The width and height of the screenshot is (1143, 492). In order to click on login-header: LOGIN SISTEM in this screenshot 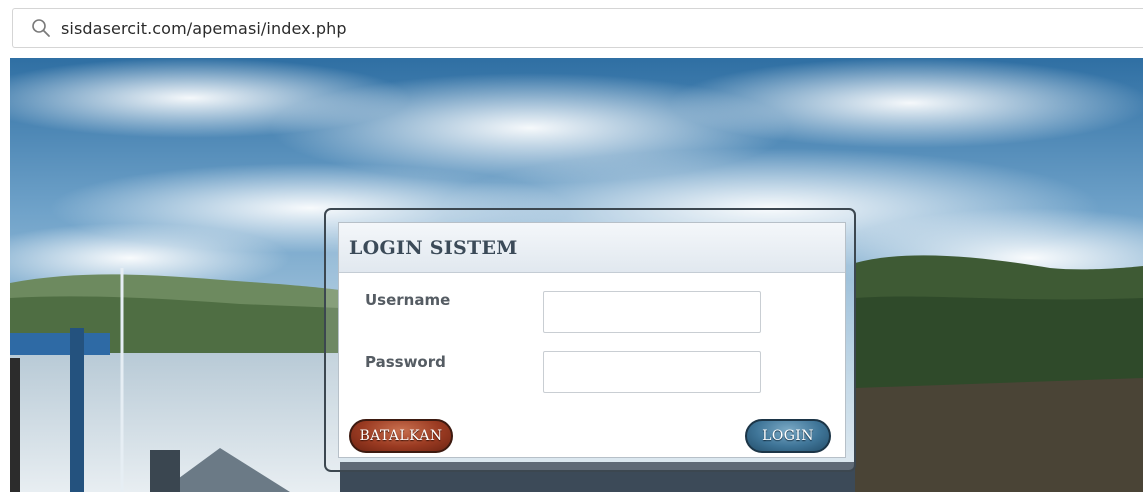, I will do `click(592, 248)`.